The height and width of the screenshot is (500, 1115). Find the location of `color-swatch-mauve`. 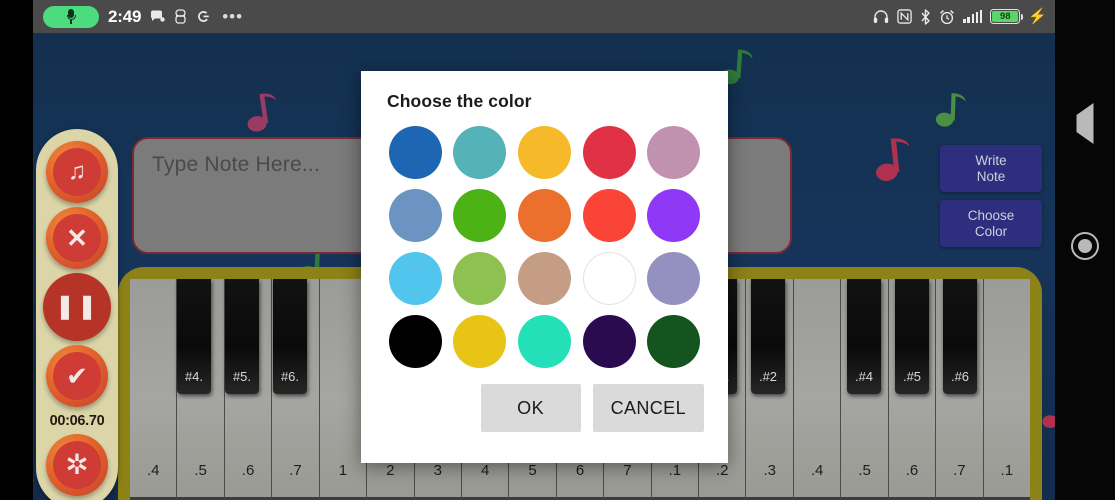

color-swatch-mauve is located at coordinates (673, 152).